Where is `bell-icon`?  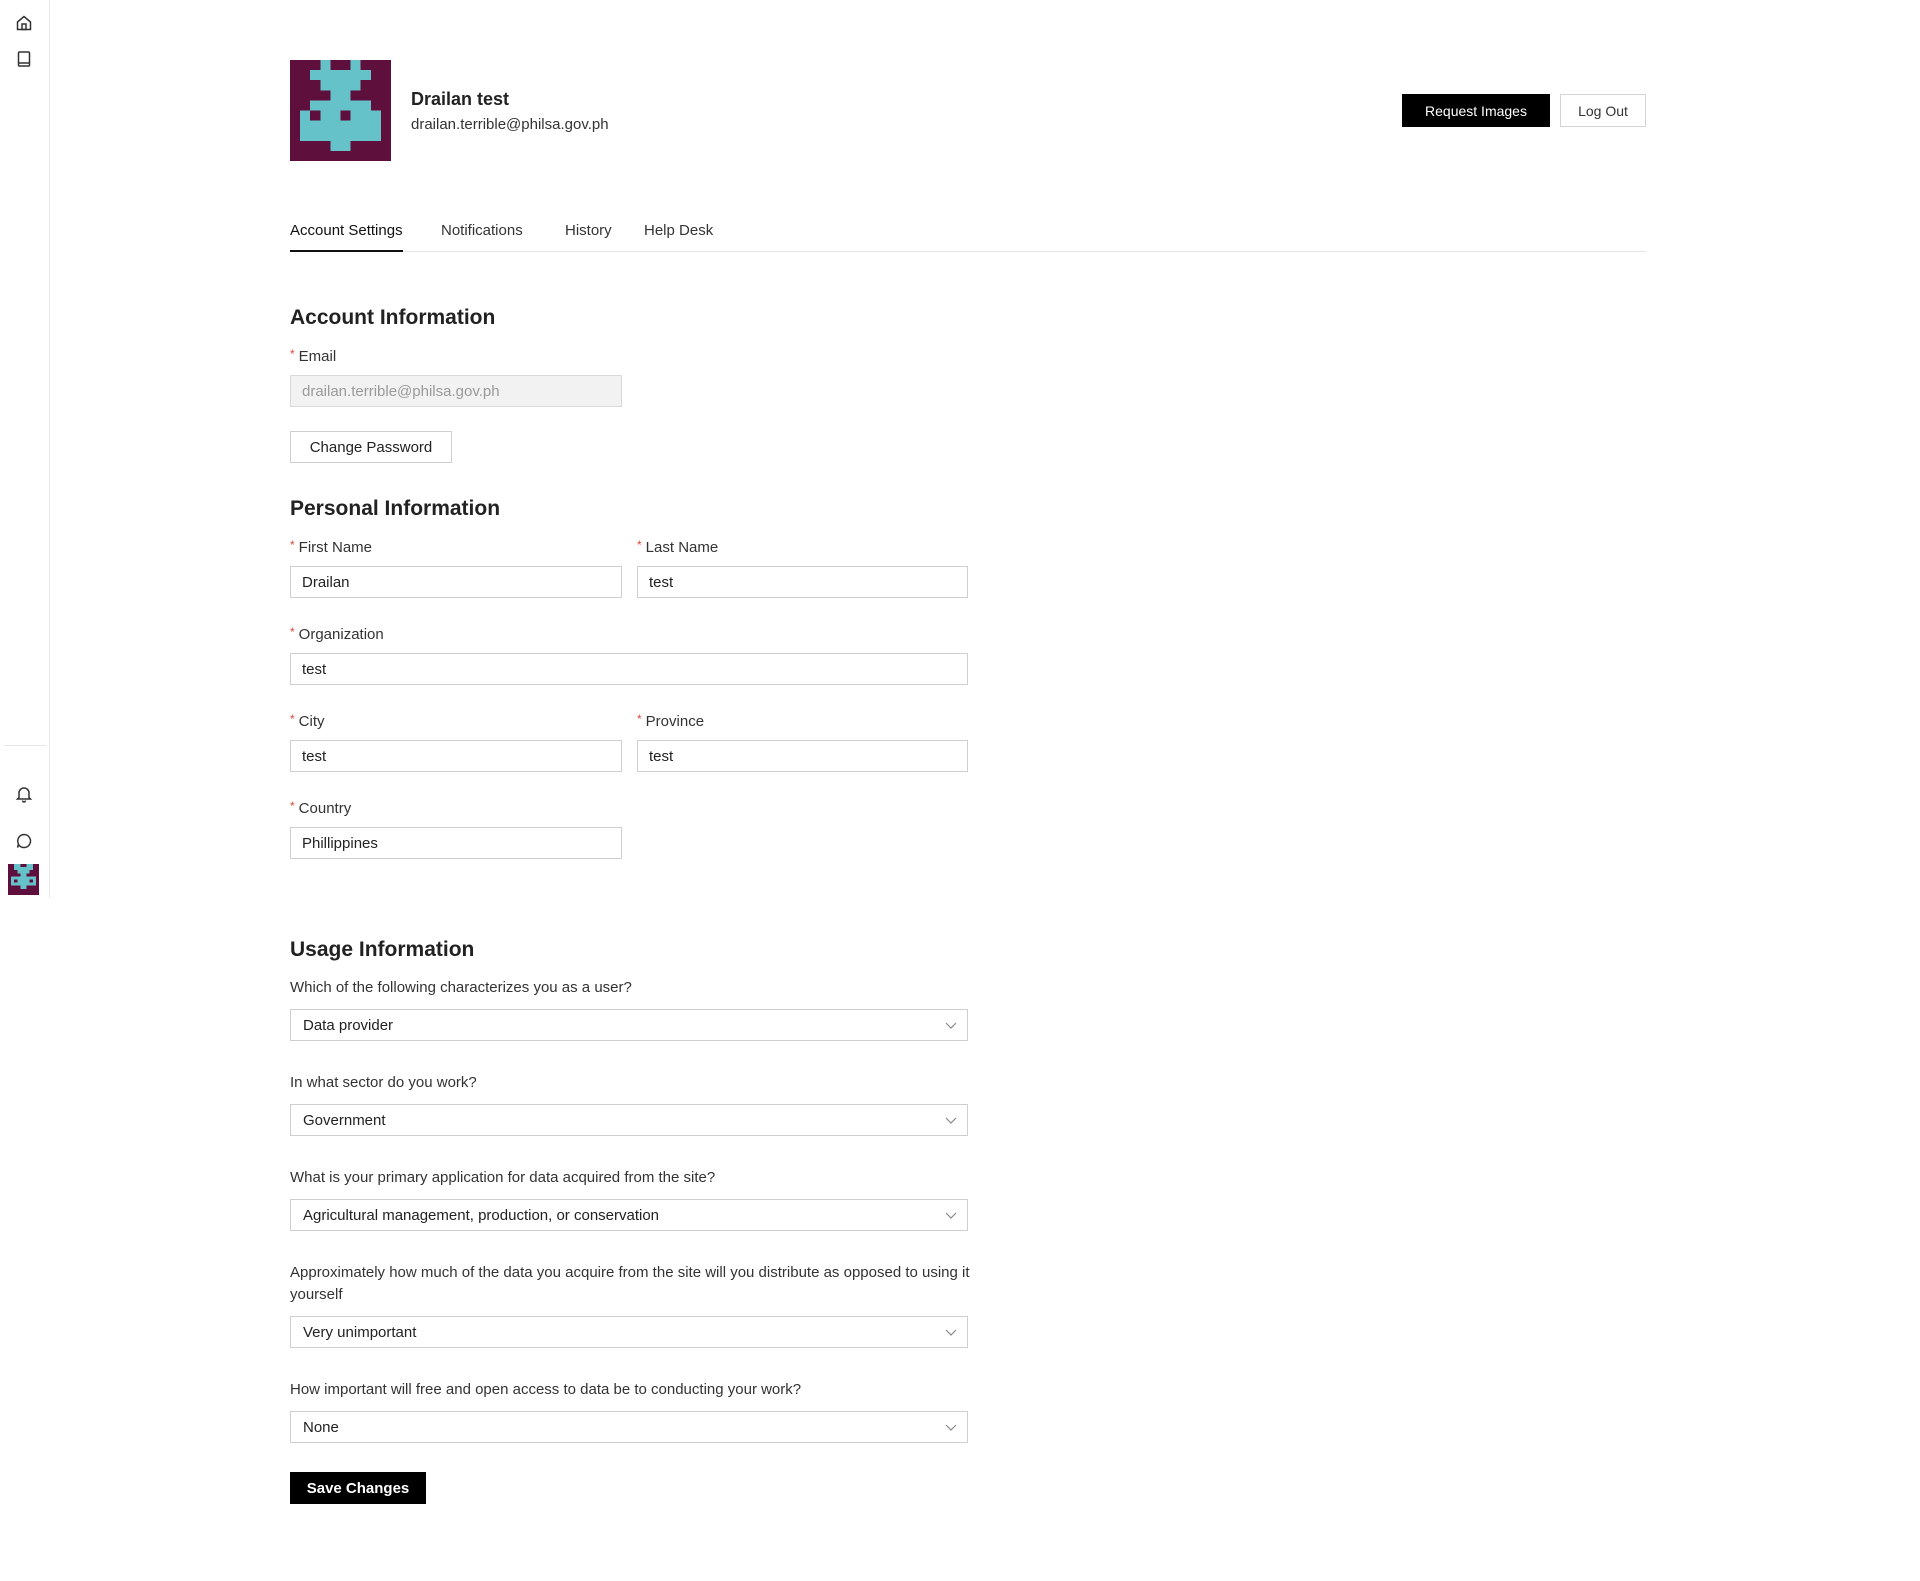 bell-icon is located at coordinates (24, 794).